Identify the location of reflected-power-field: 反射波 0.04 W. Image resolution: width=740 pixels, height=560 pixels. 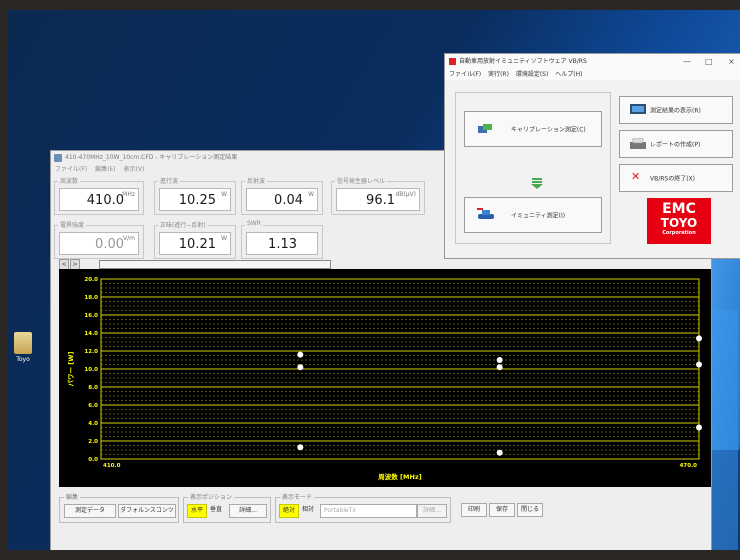
(282, 195).